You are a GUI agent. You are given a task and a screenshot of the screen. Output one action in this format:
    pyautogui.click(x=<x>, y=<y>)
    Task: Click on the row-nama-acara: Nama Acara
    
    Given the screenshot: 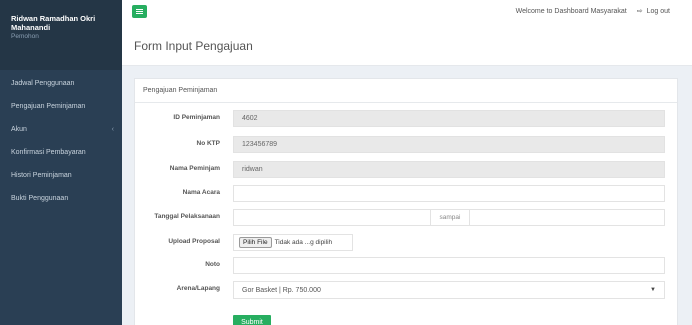 What is the action you would take?
    pyautogui.click(x=407, y=193)
    